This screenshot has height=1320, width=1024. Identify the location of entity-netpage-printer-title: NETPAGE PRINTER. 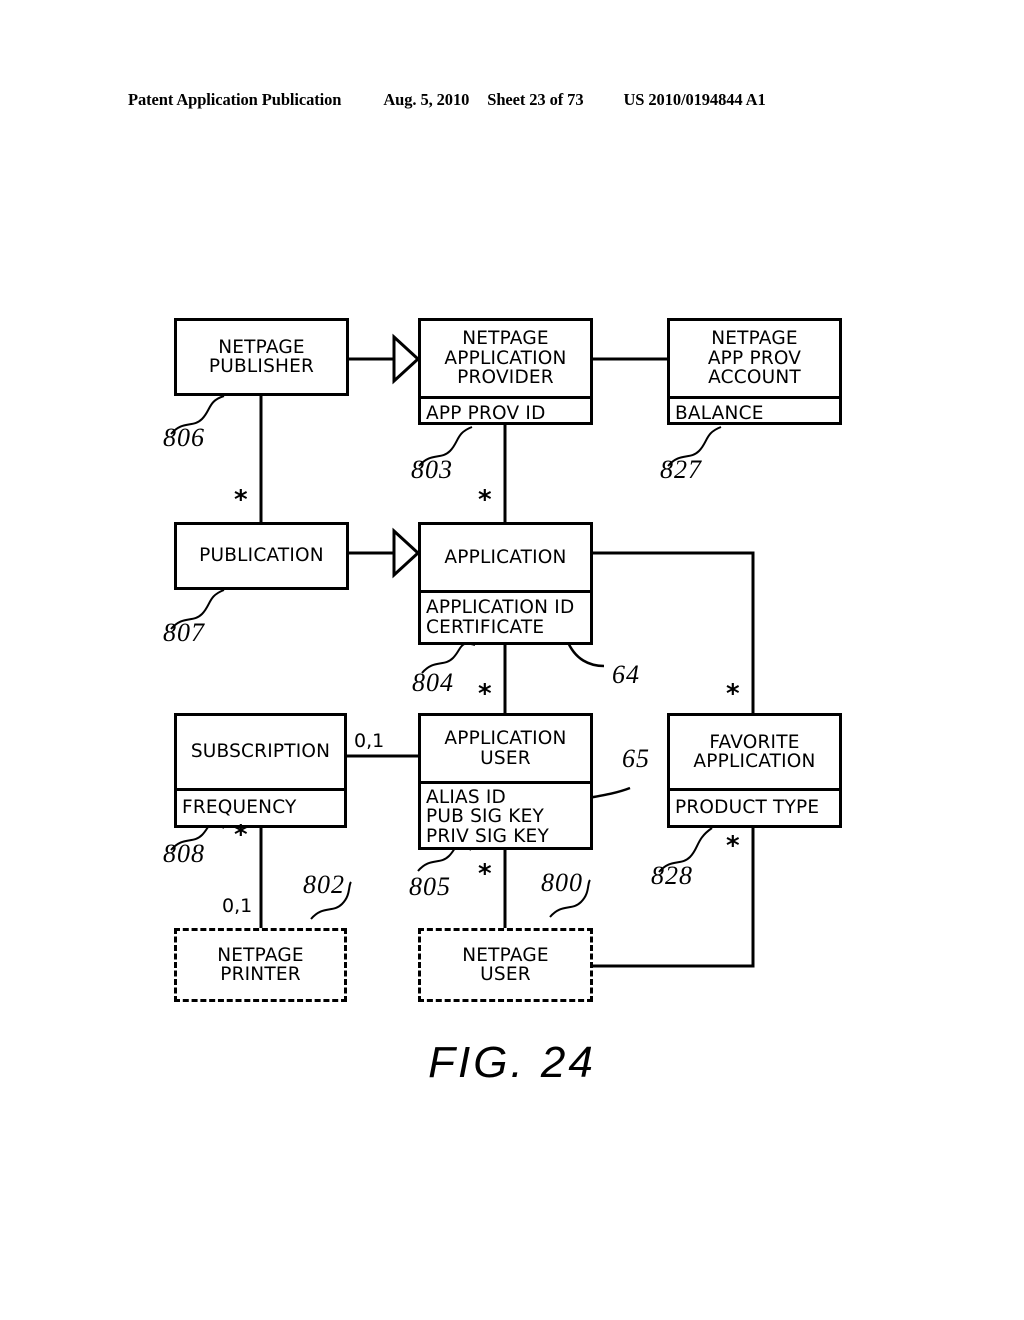
(260, 964).